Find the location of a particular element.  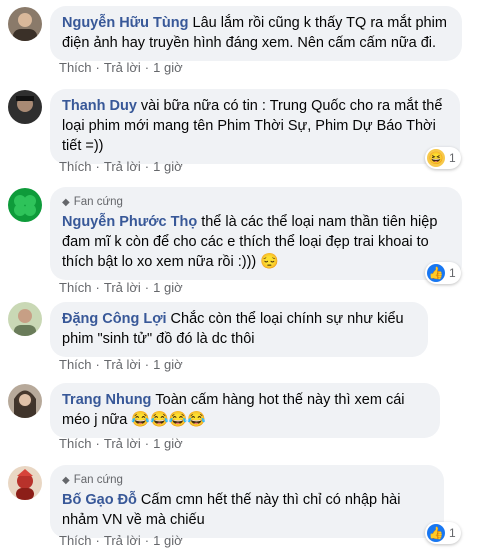

emoji: 😂😂😂😂 is located at coordinates (169, 419).